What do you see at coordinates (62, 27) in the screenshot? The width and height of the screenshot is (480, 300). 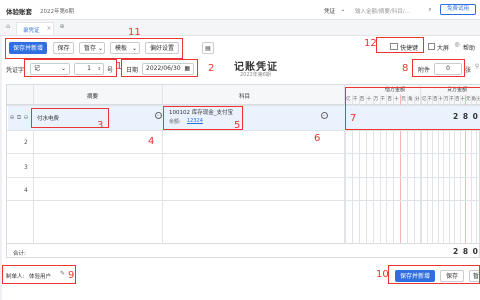 I see `add-tab-icon: ⊕` at bounding box center [62, 27].